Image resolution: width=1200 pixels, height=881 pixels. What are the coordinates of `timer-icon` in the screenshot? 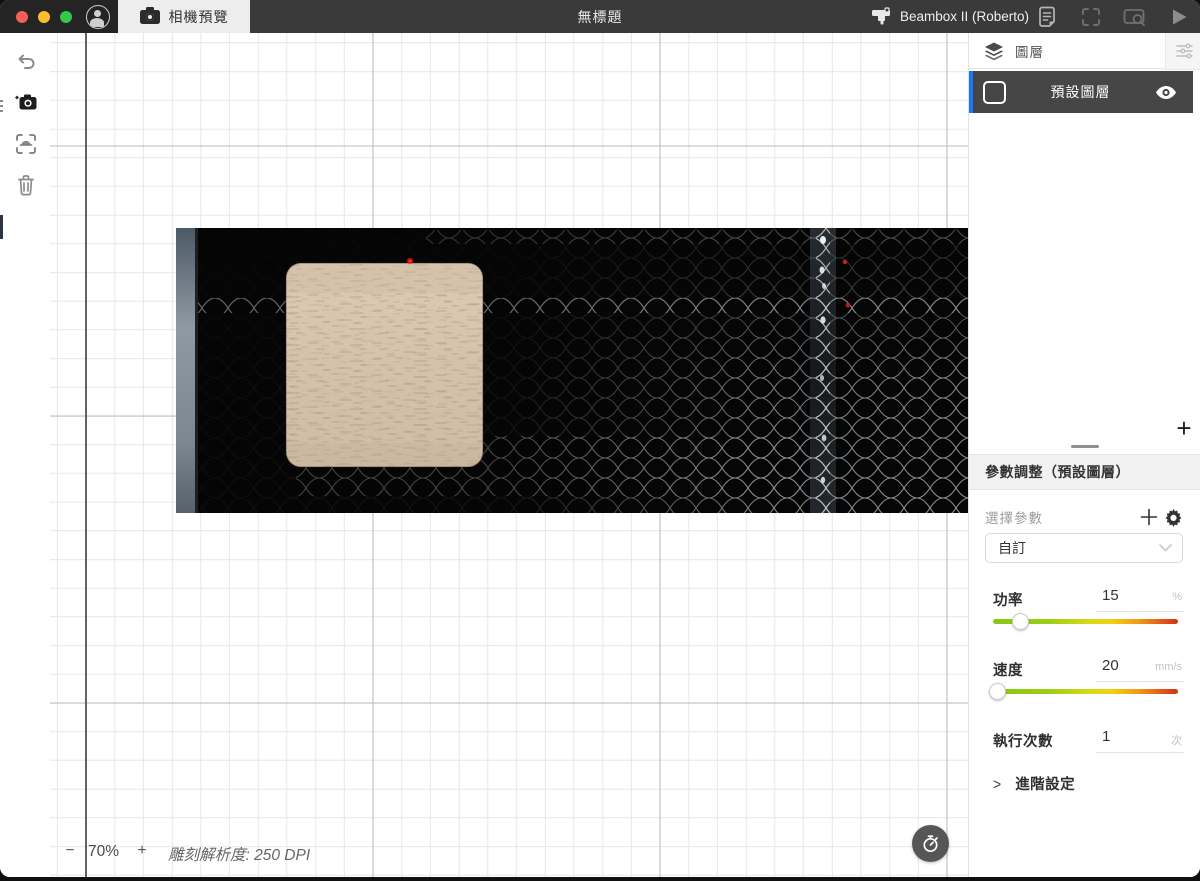 It's located at (930, 843).